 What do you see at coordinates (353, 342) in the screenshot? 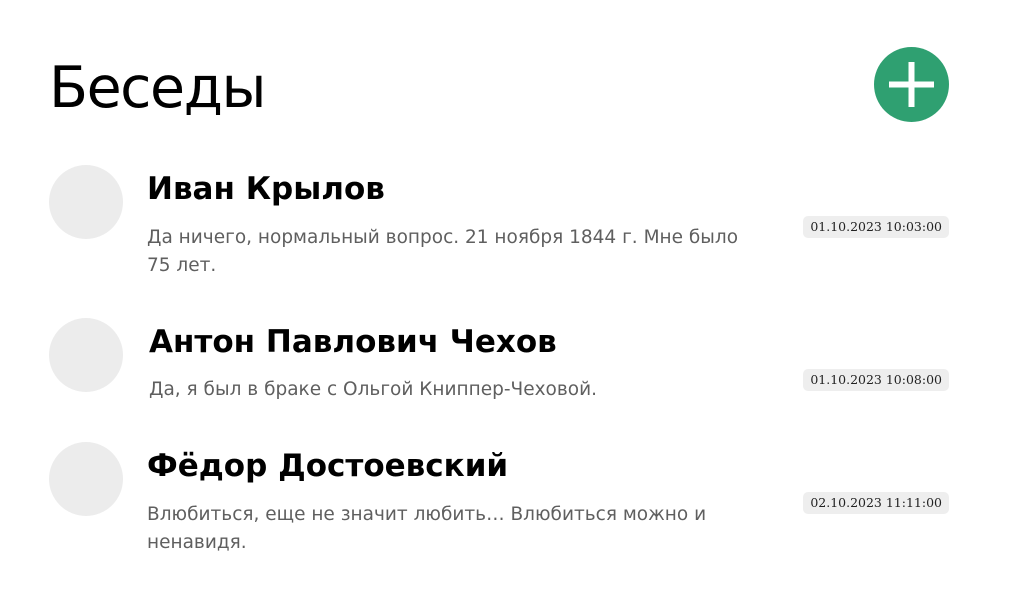
I see `chat-name: Антон Павлович Чехов` at bounding box center [353, 342].